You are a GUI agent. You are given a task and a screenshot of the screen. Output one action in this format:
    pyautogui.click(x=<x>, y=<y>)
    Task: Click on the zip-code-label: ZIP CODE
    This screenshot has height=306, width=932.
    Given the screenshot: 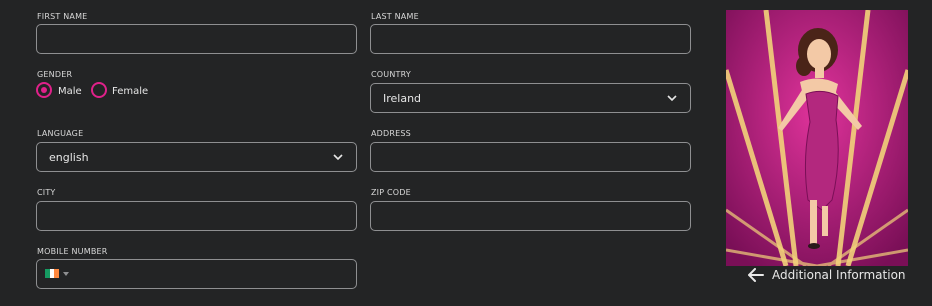 What is the action you would take?
    pyautogui.click(x=391, y=192)
    